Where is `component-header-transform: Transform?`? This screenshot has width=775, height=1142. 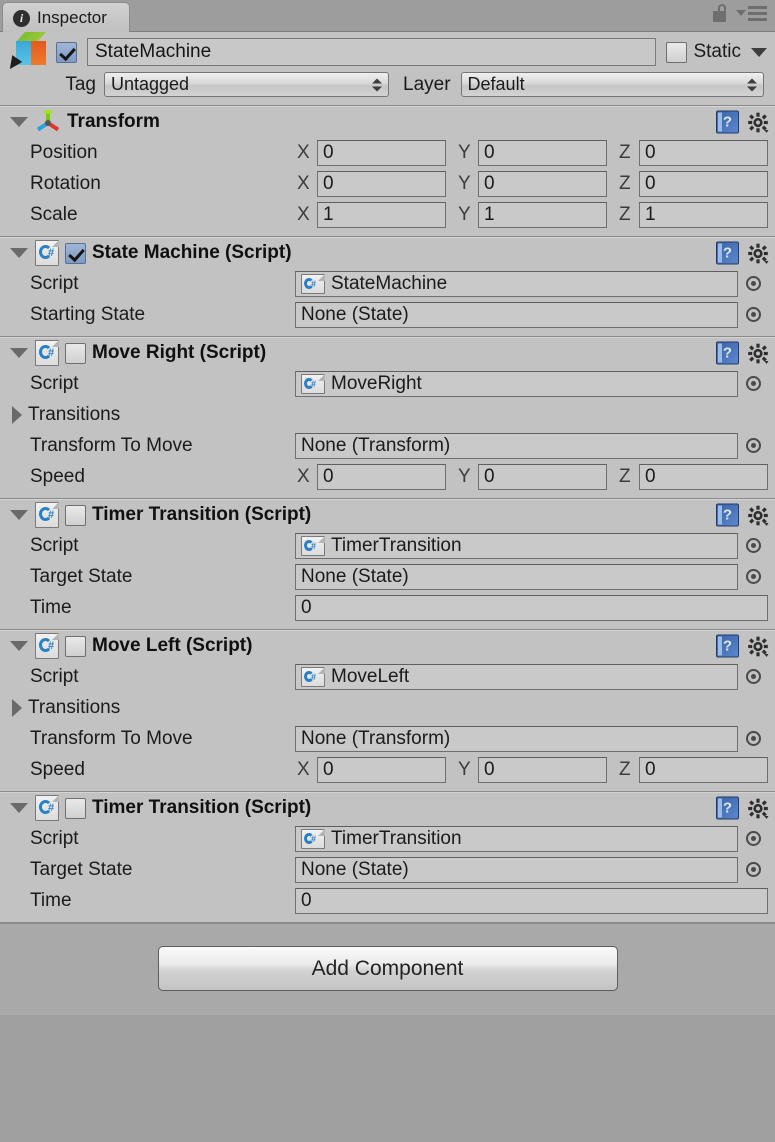 component-header-transform: Transform? is located at coordinates (387, 122).